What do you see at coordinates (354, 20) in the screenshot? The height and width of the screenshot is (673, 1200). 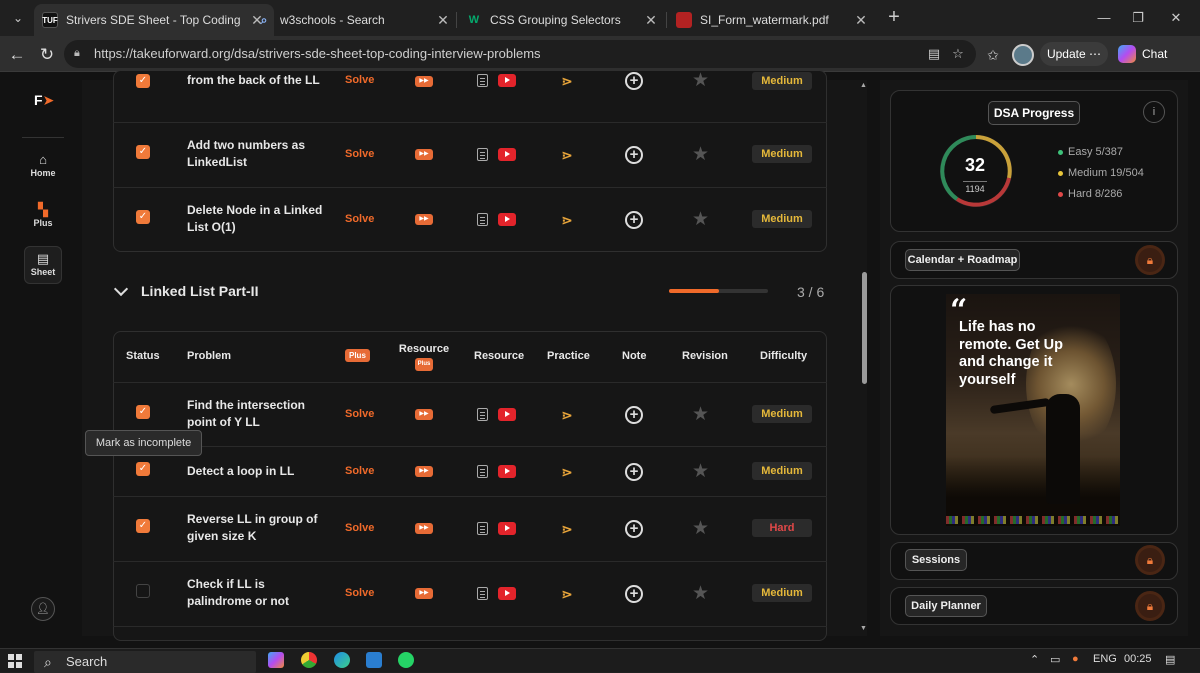 I see `tab-w3schools: ⌕ w3schools - Search ✕` at bounding box center [354, 20].